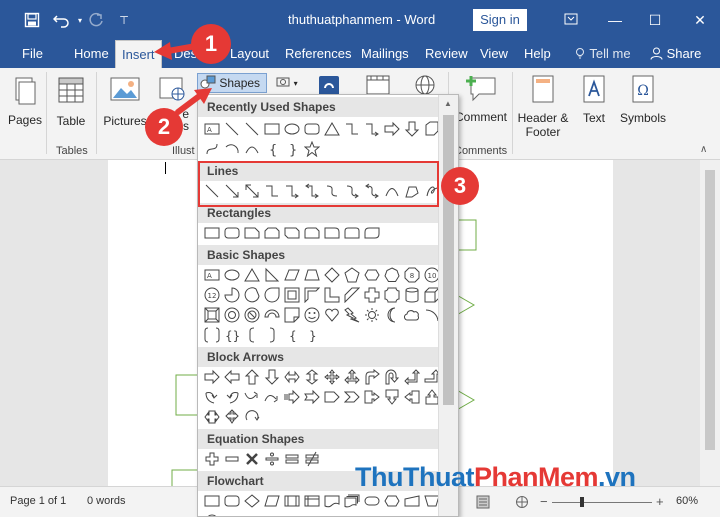  Describe the element at coordinates (212, 397) in the screenshot. I see `curved-right-arrow-icon` at that location.